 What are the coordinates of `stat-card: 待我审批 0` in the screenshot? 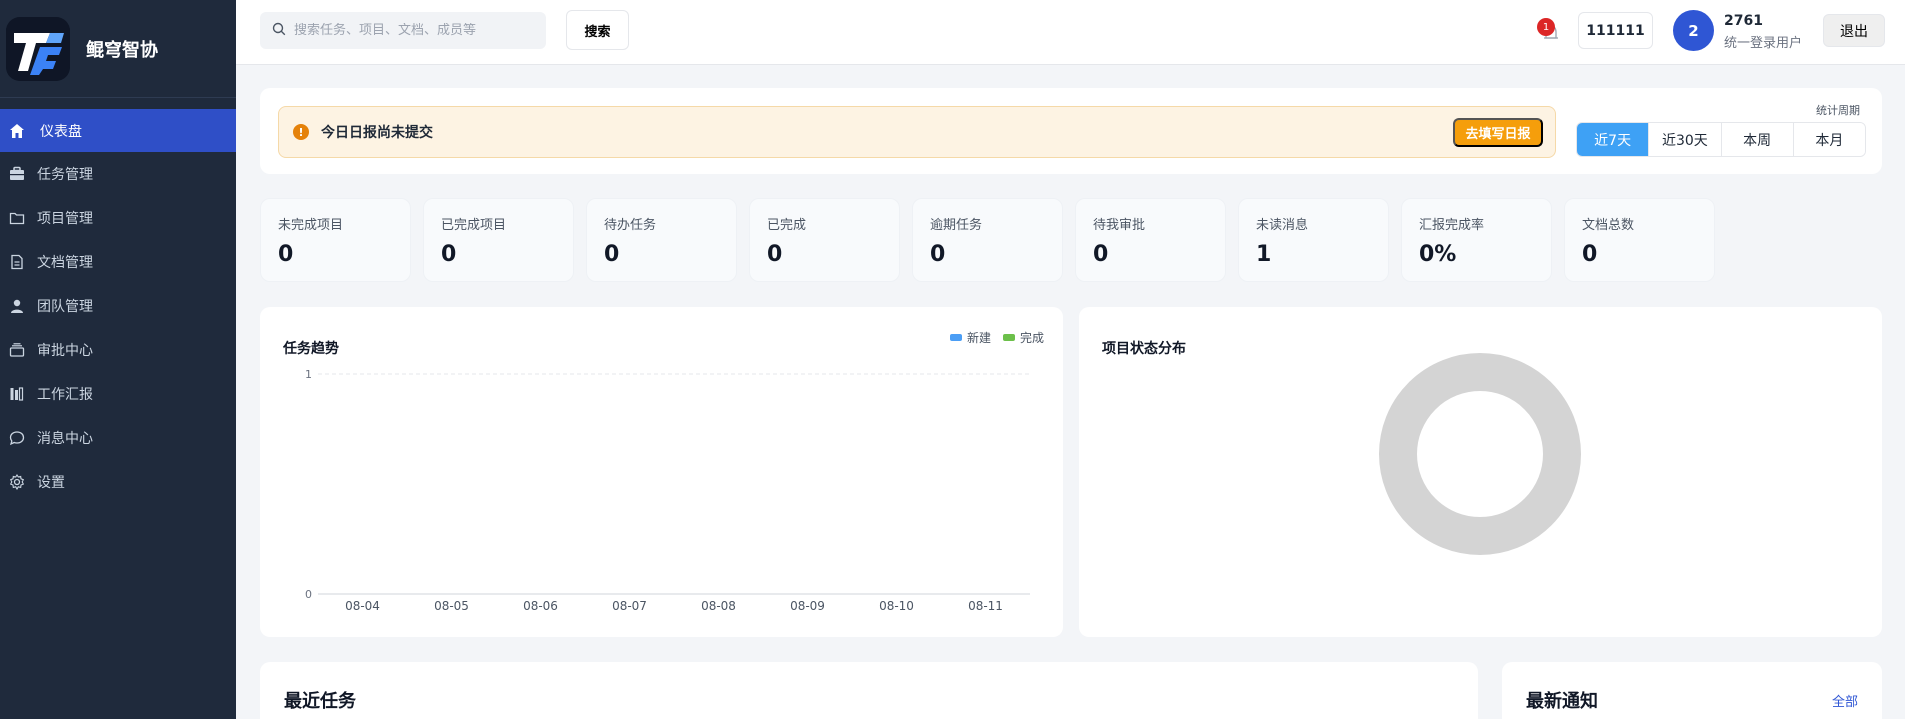 It's located at (1150, 240).